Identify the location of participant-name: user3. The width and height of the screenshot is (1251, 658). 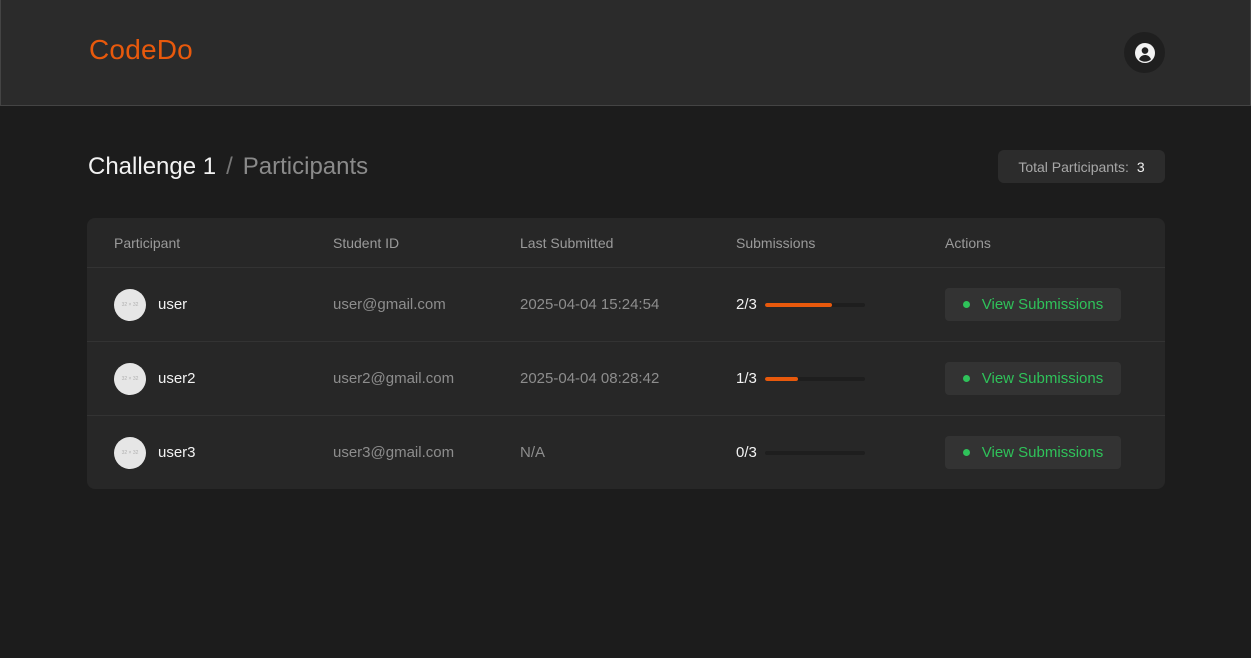
(177, 452).